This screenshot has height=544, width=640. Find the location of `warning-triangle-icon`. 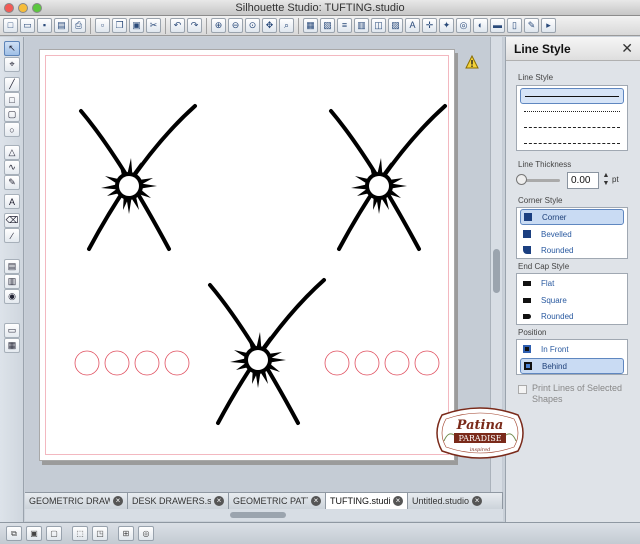

warning-triangle-icon is located at coordinates (472, 62).